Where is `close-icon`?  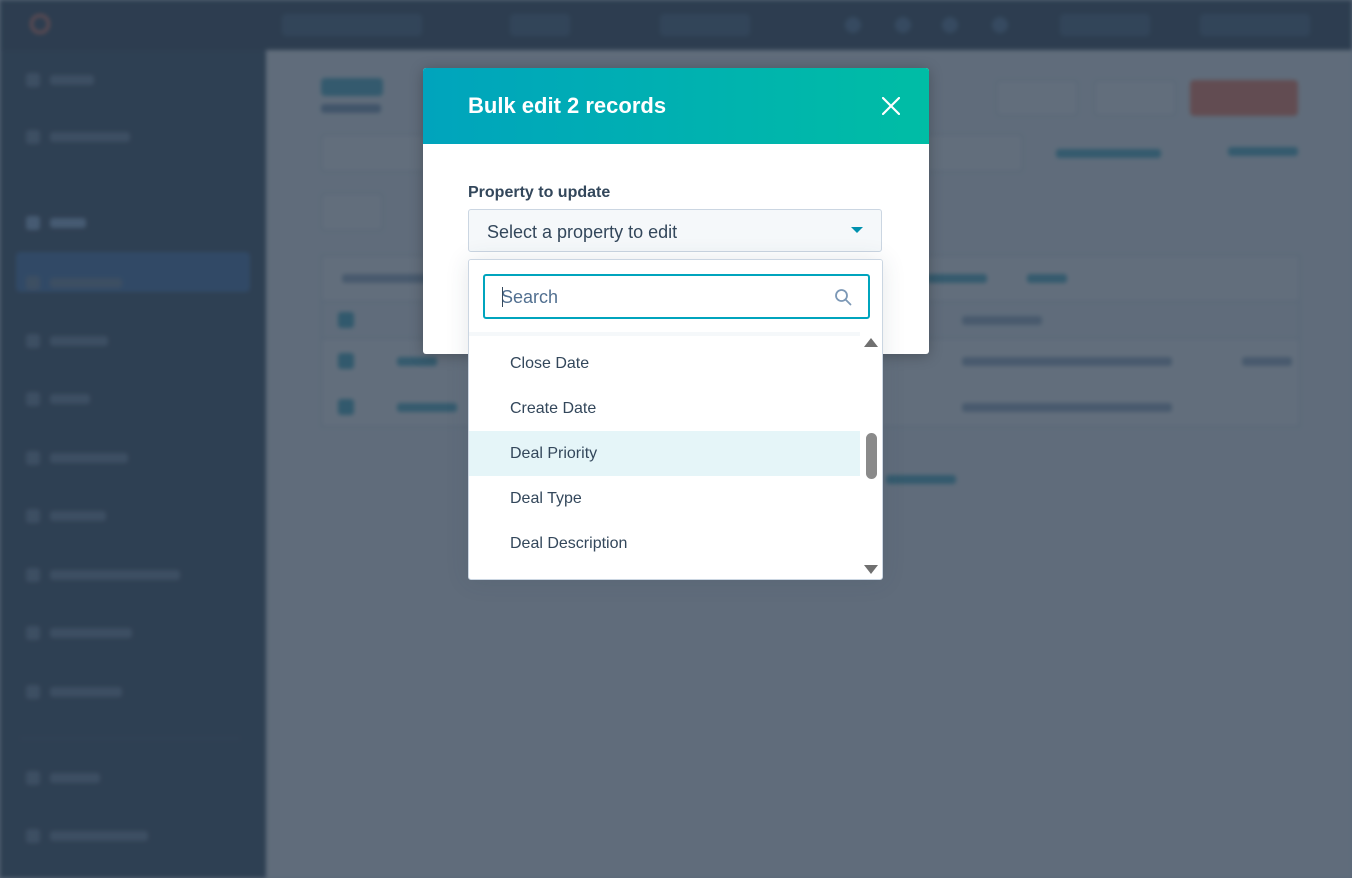
close-icon is located at coordinates (891, 106).